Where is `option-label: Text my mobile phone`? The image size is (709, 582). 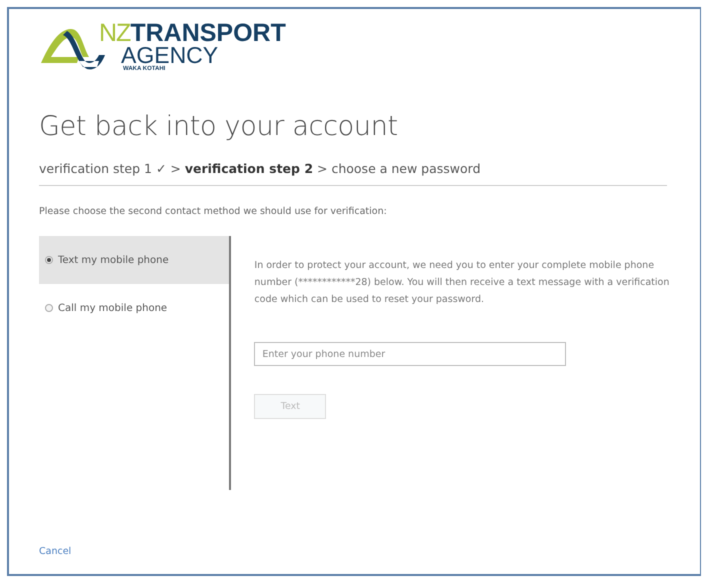
option-label: Text my mobile phone is located at coordinates (113, 260).